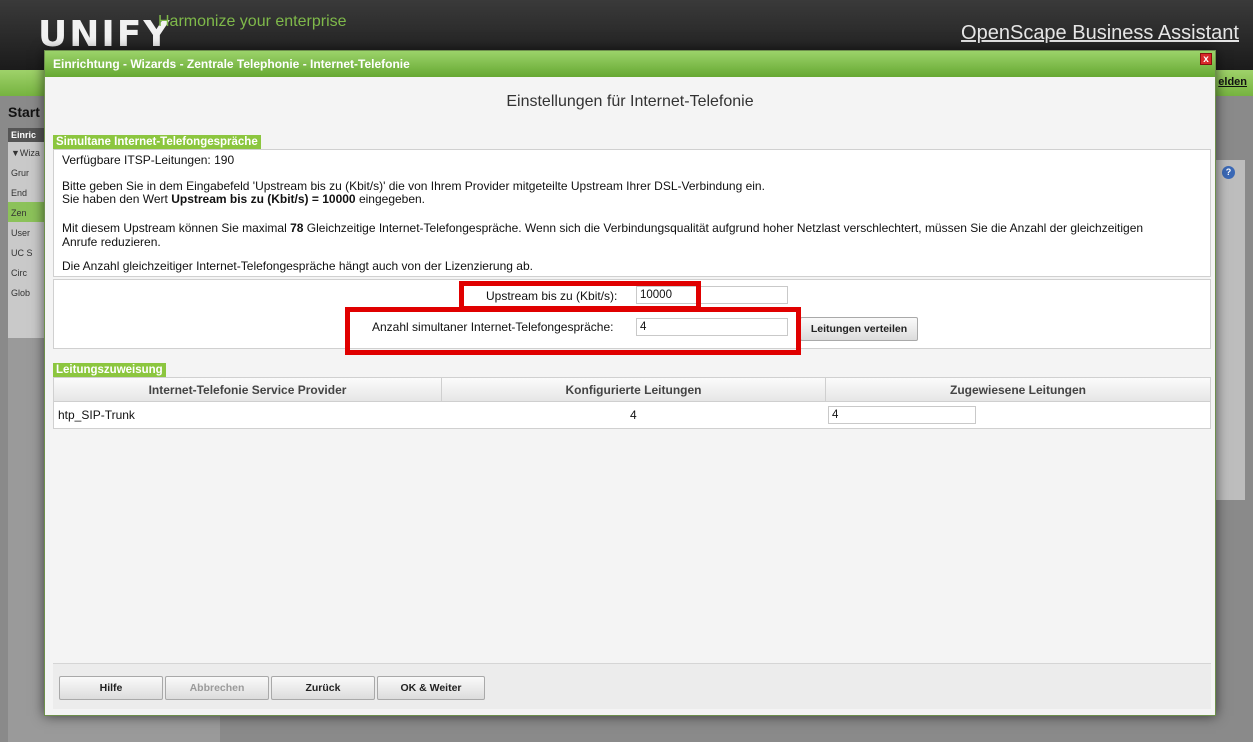 The image size is (1253, 742). I want to click on dialog-heading: Einstellungen für Internet-Telefonie, so click(630, 101).